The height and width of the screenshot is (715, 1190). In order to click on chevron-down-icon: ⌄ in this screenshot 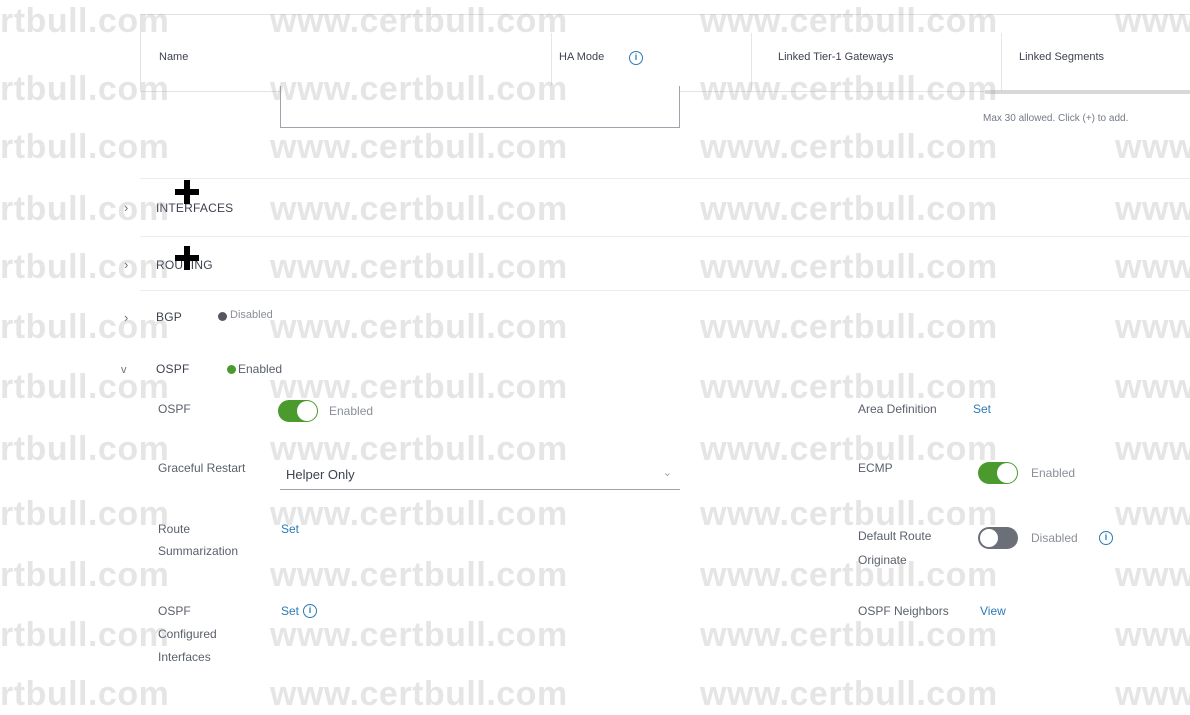, I will do `click(667, 473)`.